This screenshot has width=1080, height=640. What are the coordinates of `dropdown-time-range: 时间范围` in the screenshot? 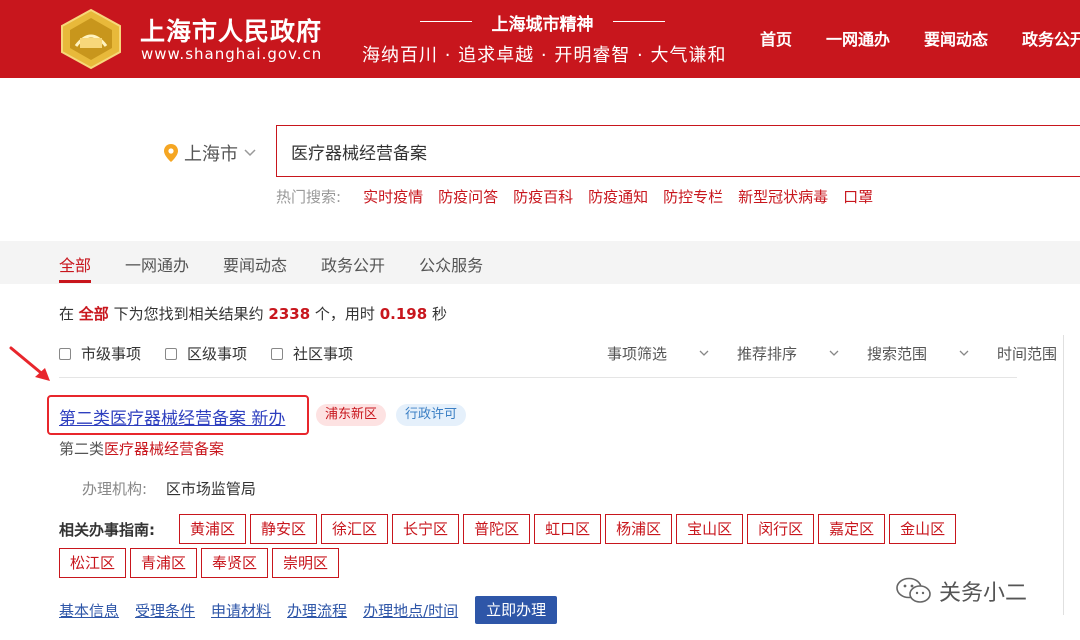 It's located at (1038, 353).